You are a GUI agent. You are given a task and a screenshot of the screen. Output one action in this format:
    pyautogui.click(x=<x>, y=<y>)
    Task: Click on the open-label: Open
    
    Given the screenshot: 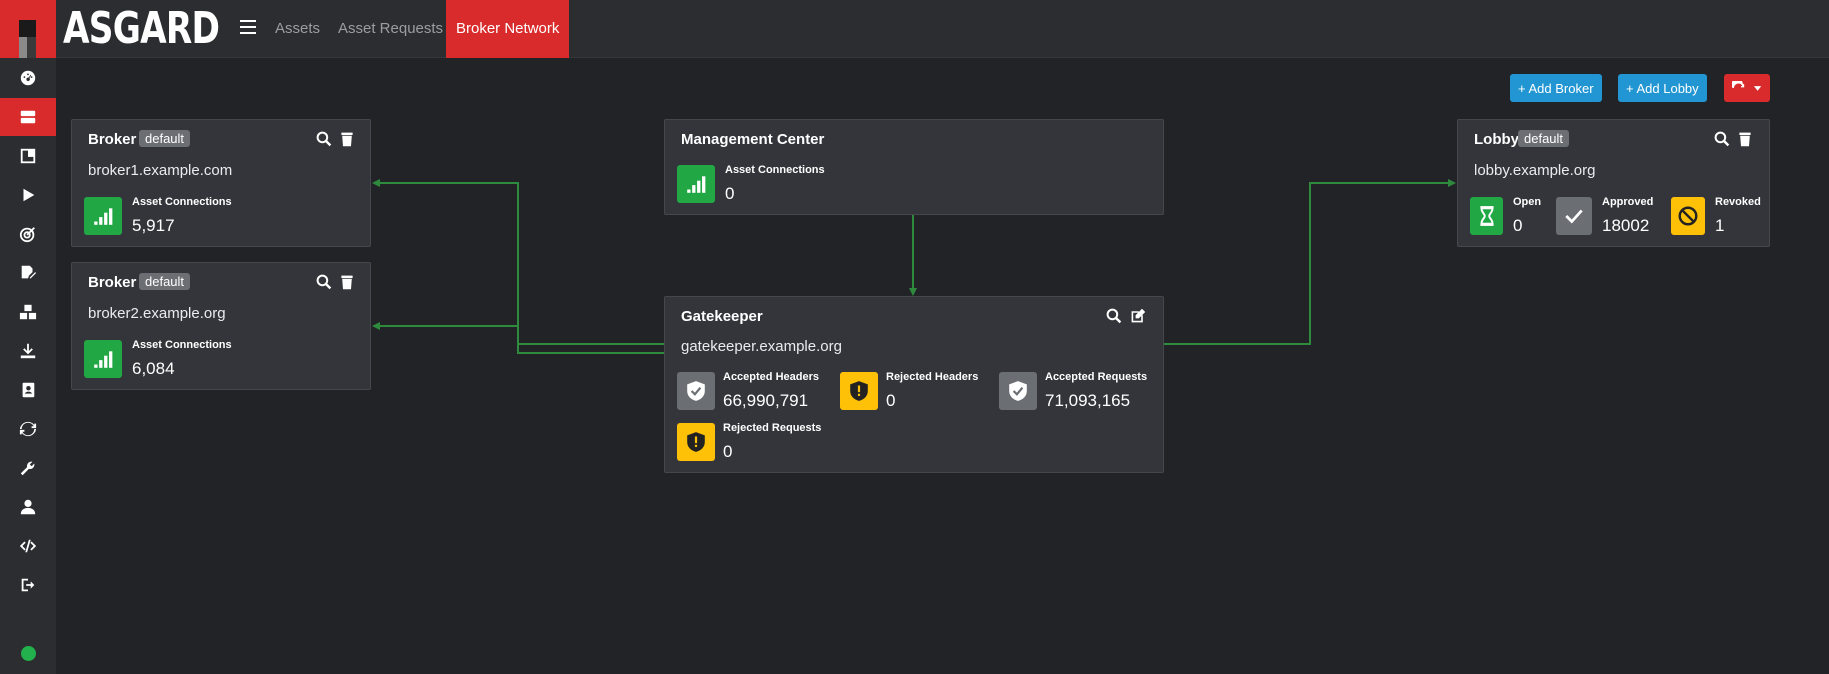 What is the action you would take?
    pyautogui.click(x=1527, y=202)
    